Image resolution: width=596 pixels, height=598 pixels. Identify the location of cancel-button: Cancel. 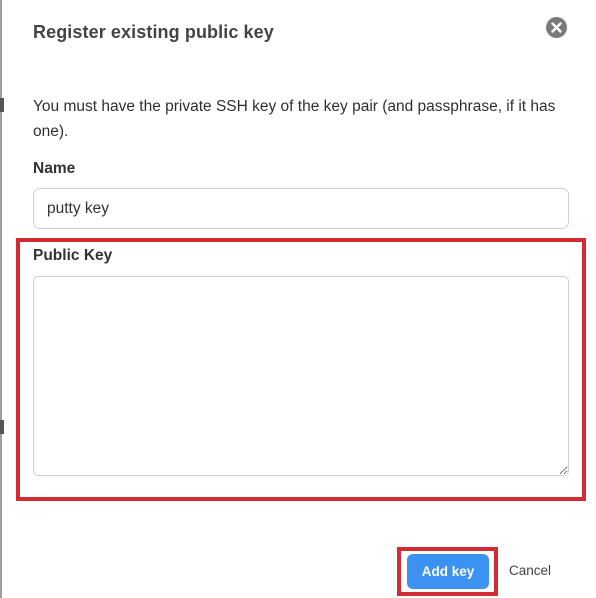
(530, 571).